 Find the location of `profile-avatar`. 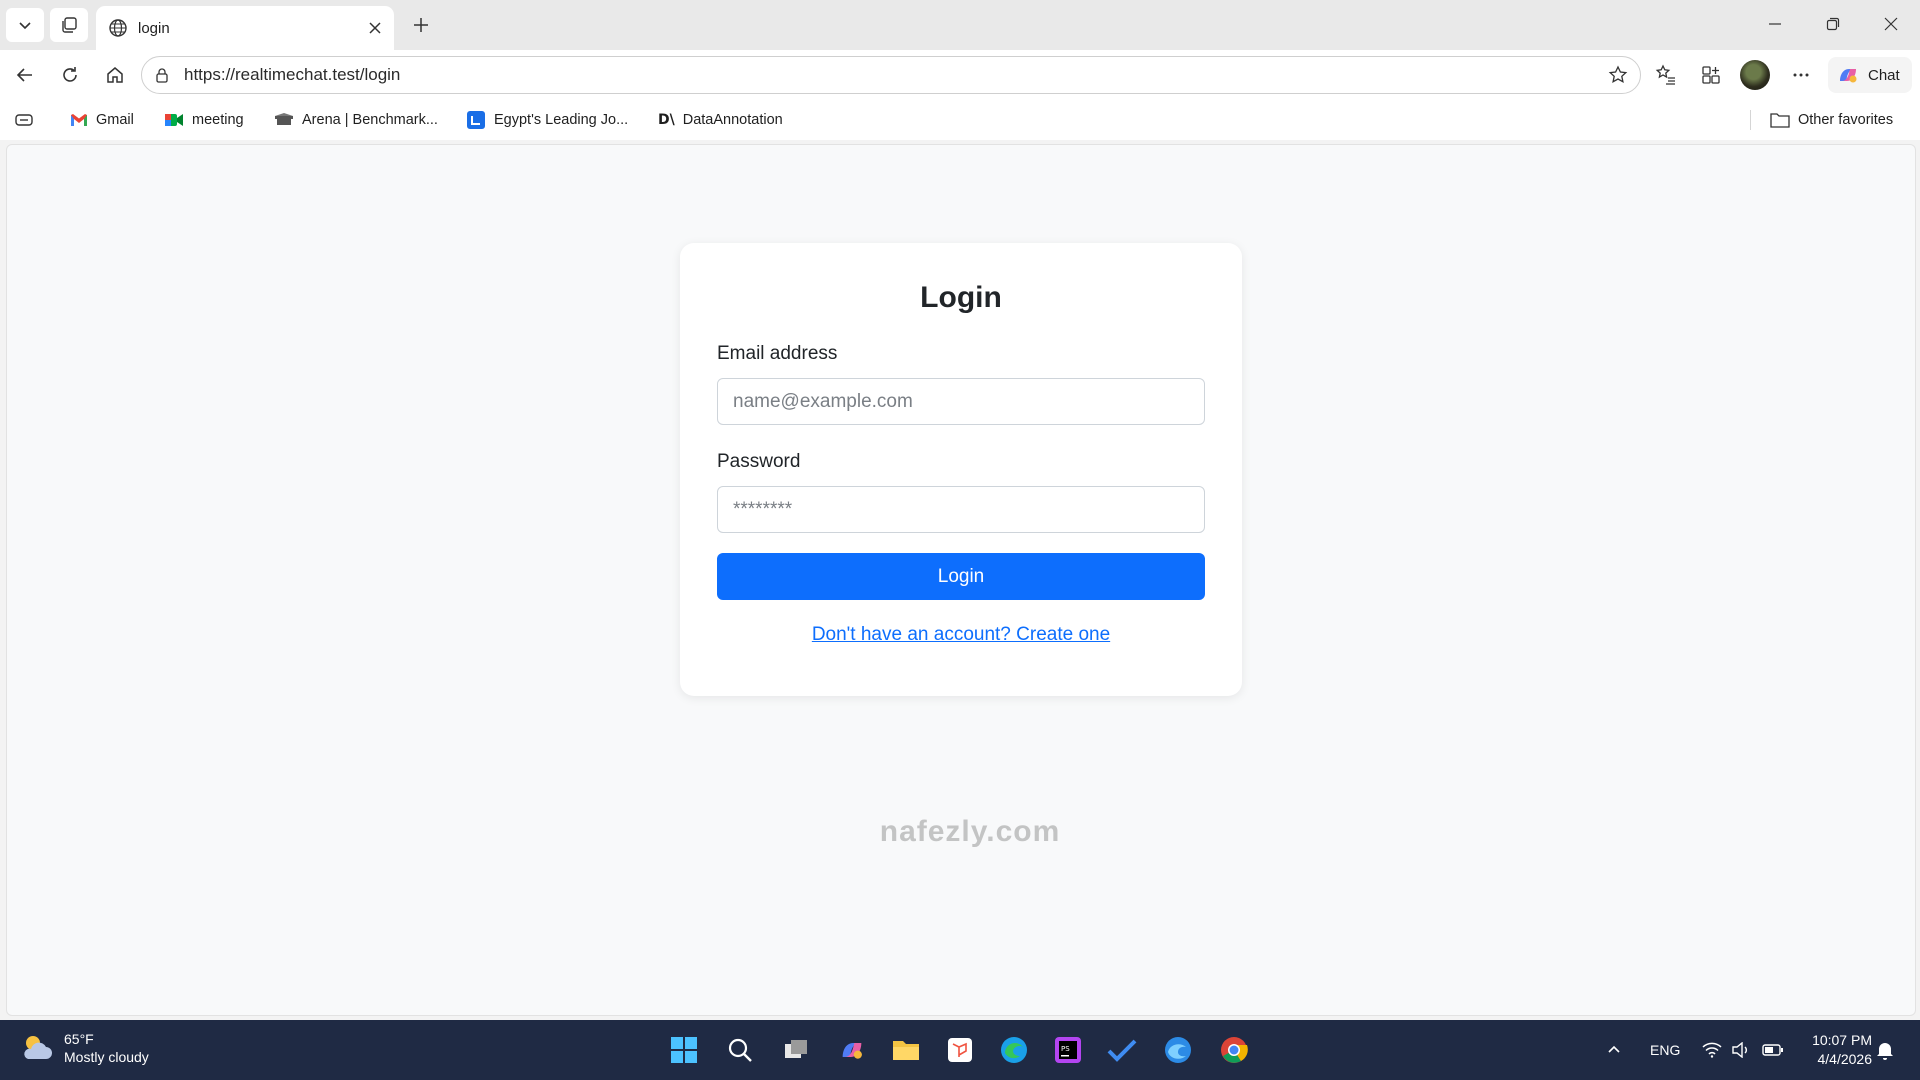

profile-avatar is located at coordinates (1755, 75).